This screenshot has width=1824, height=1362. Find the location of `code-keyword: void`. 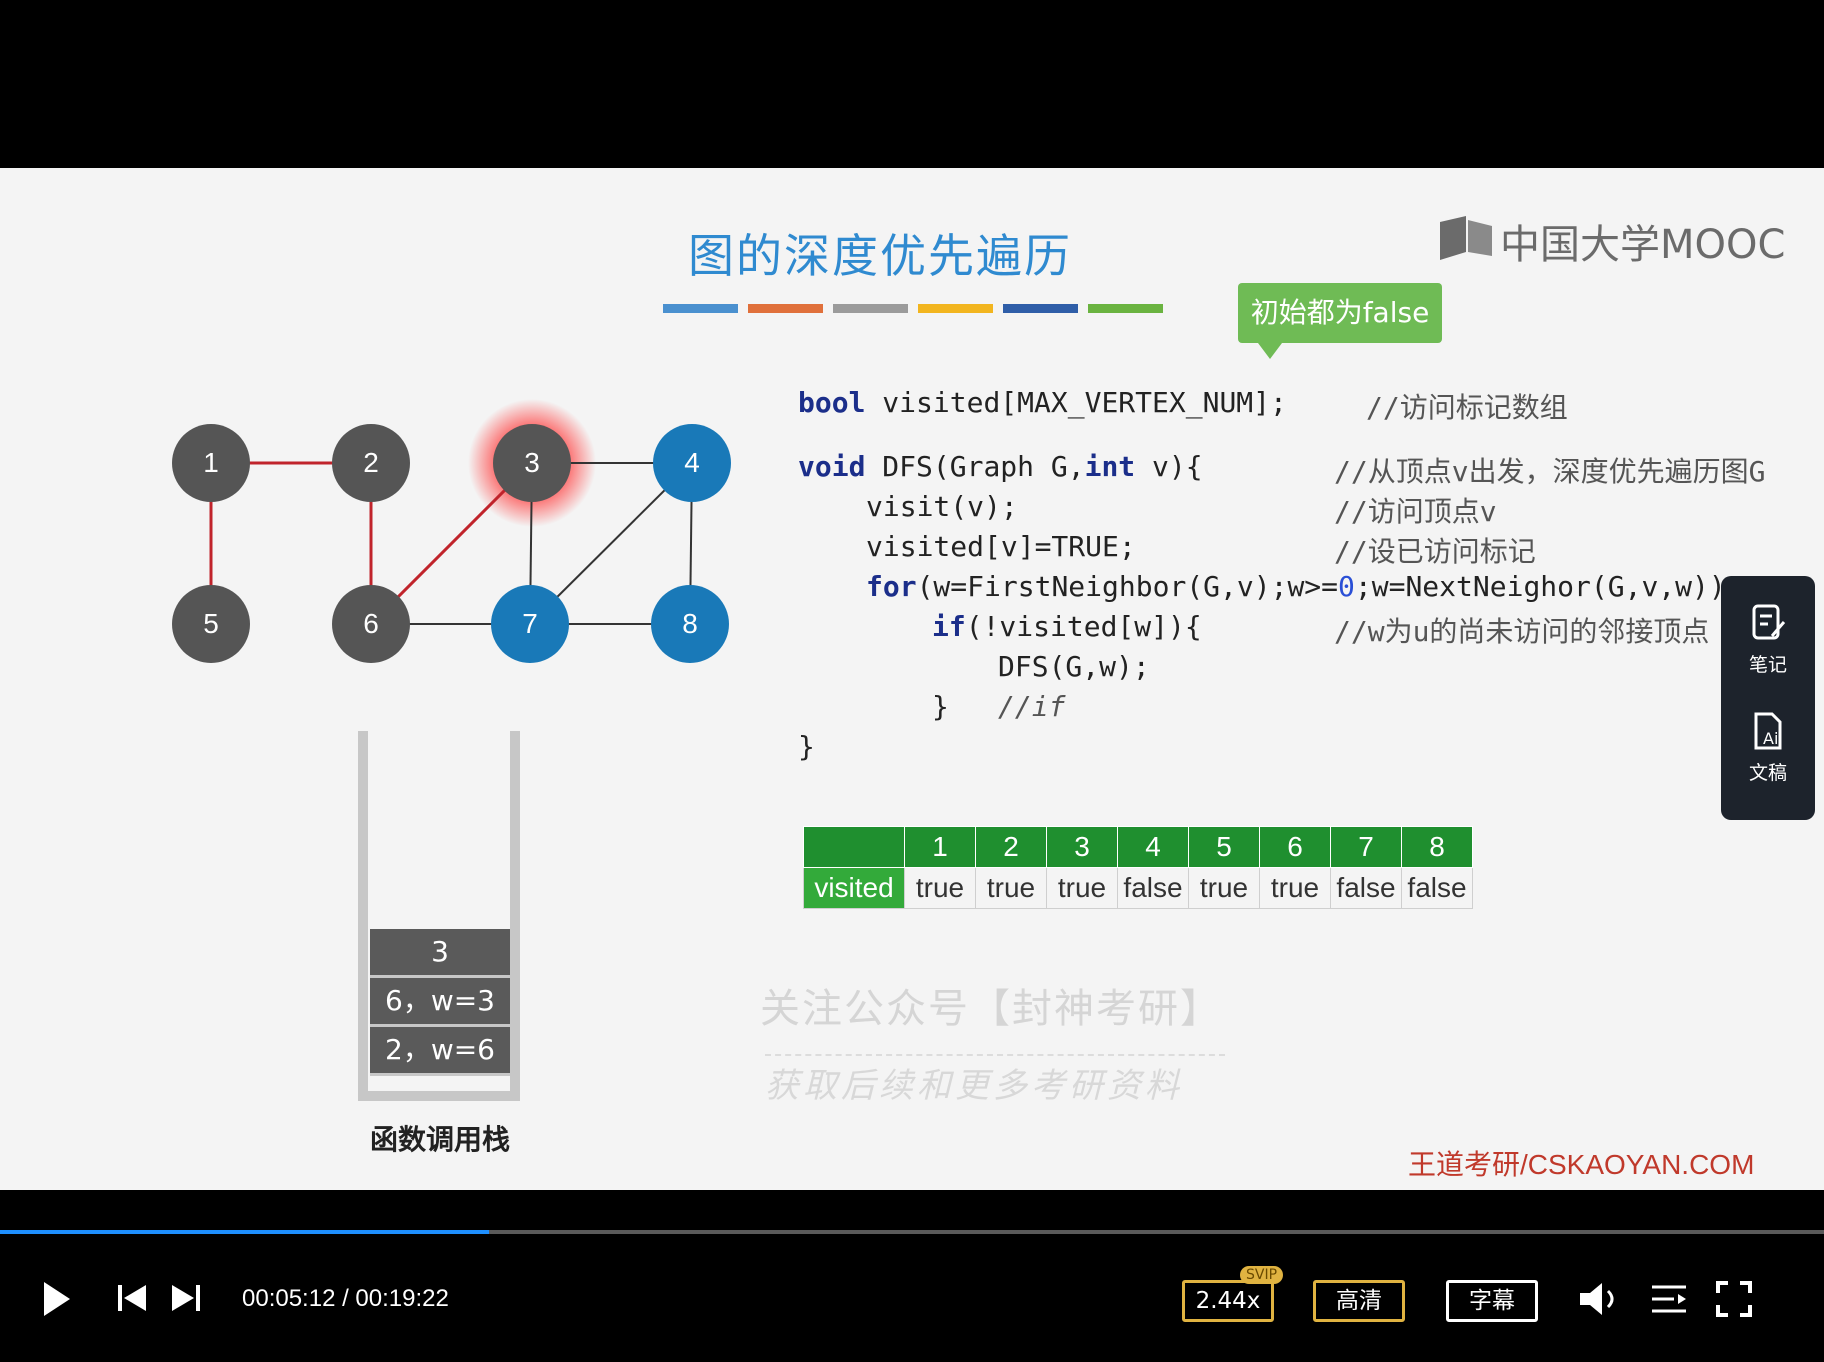

code-keyword: void is located at coordinates (832, 466).